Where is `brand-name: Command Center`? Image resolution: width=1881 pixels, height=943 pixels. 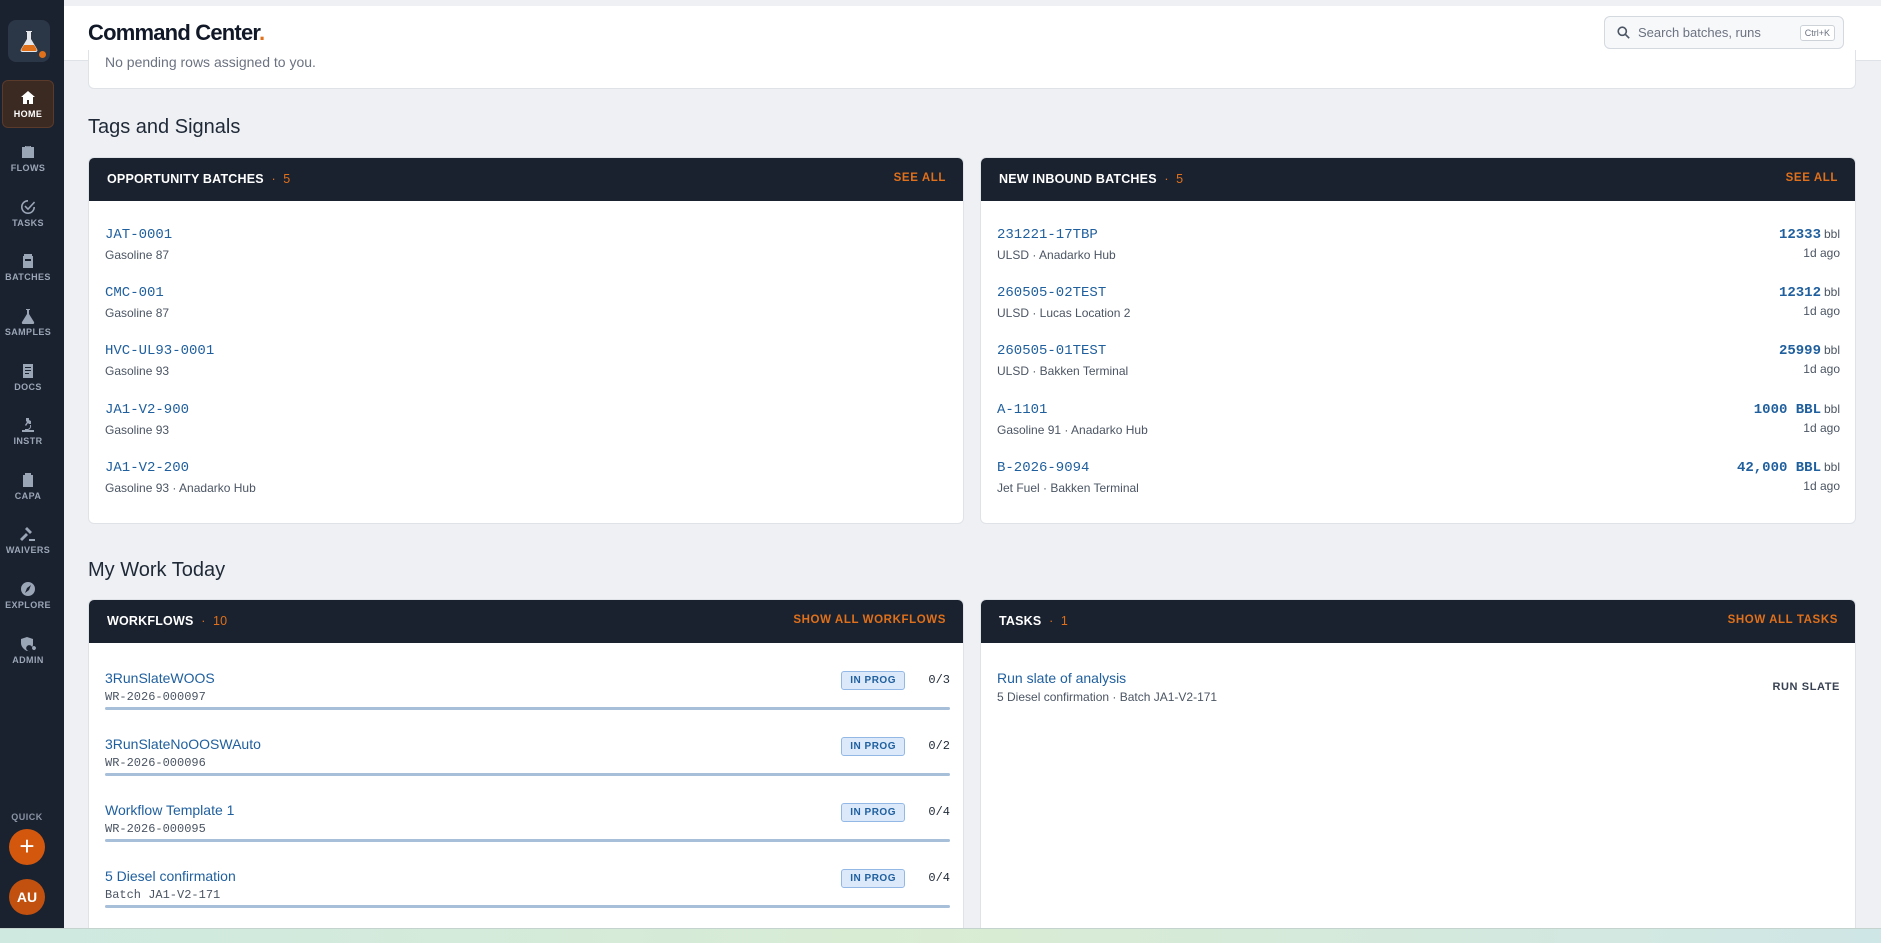
brand-name: Command Center is located at coordinates (174, 32).